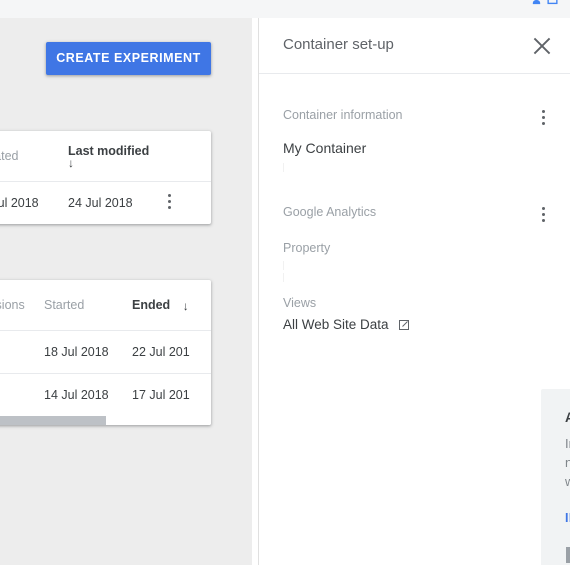 Image resolution: width=570 pixels, height=565 pixels. I want to click on container-information-section: Container information My Container, so click(414, 140).